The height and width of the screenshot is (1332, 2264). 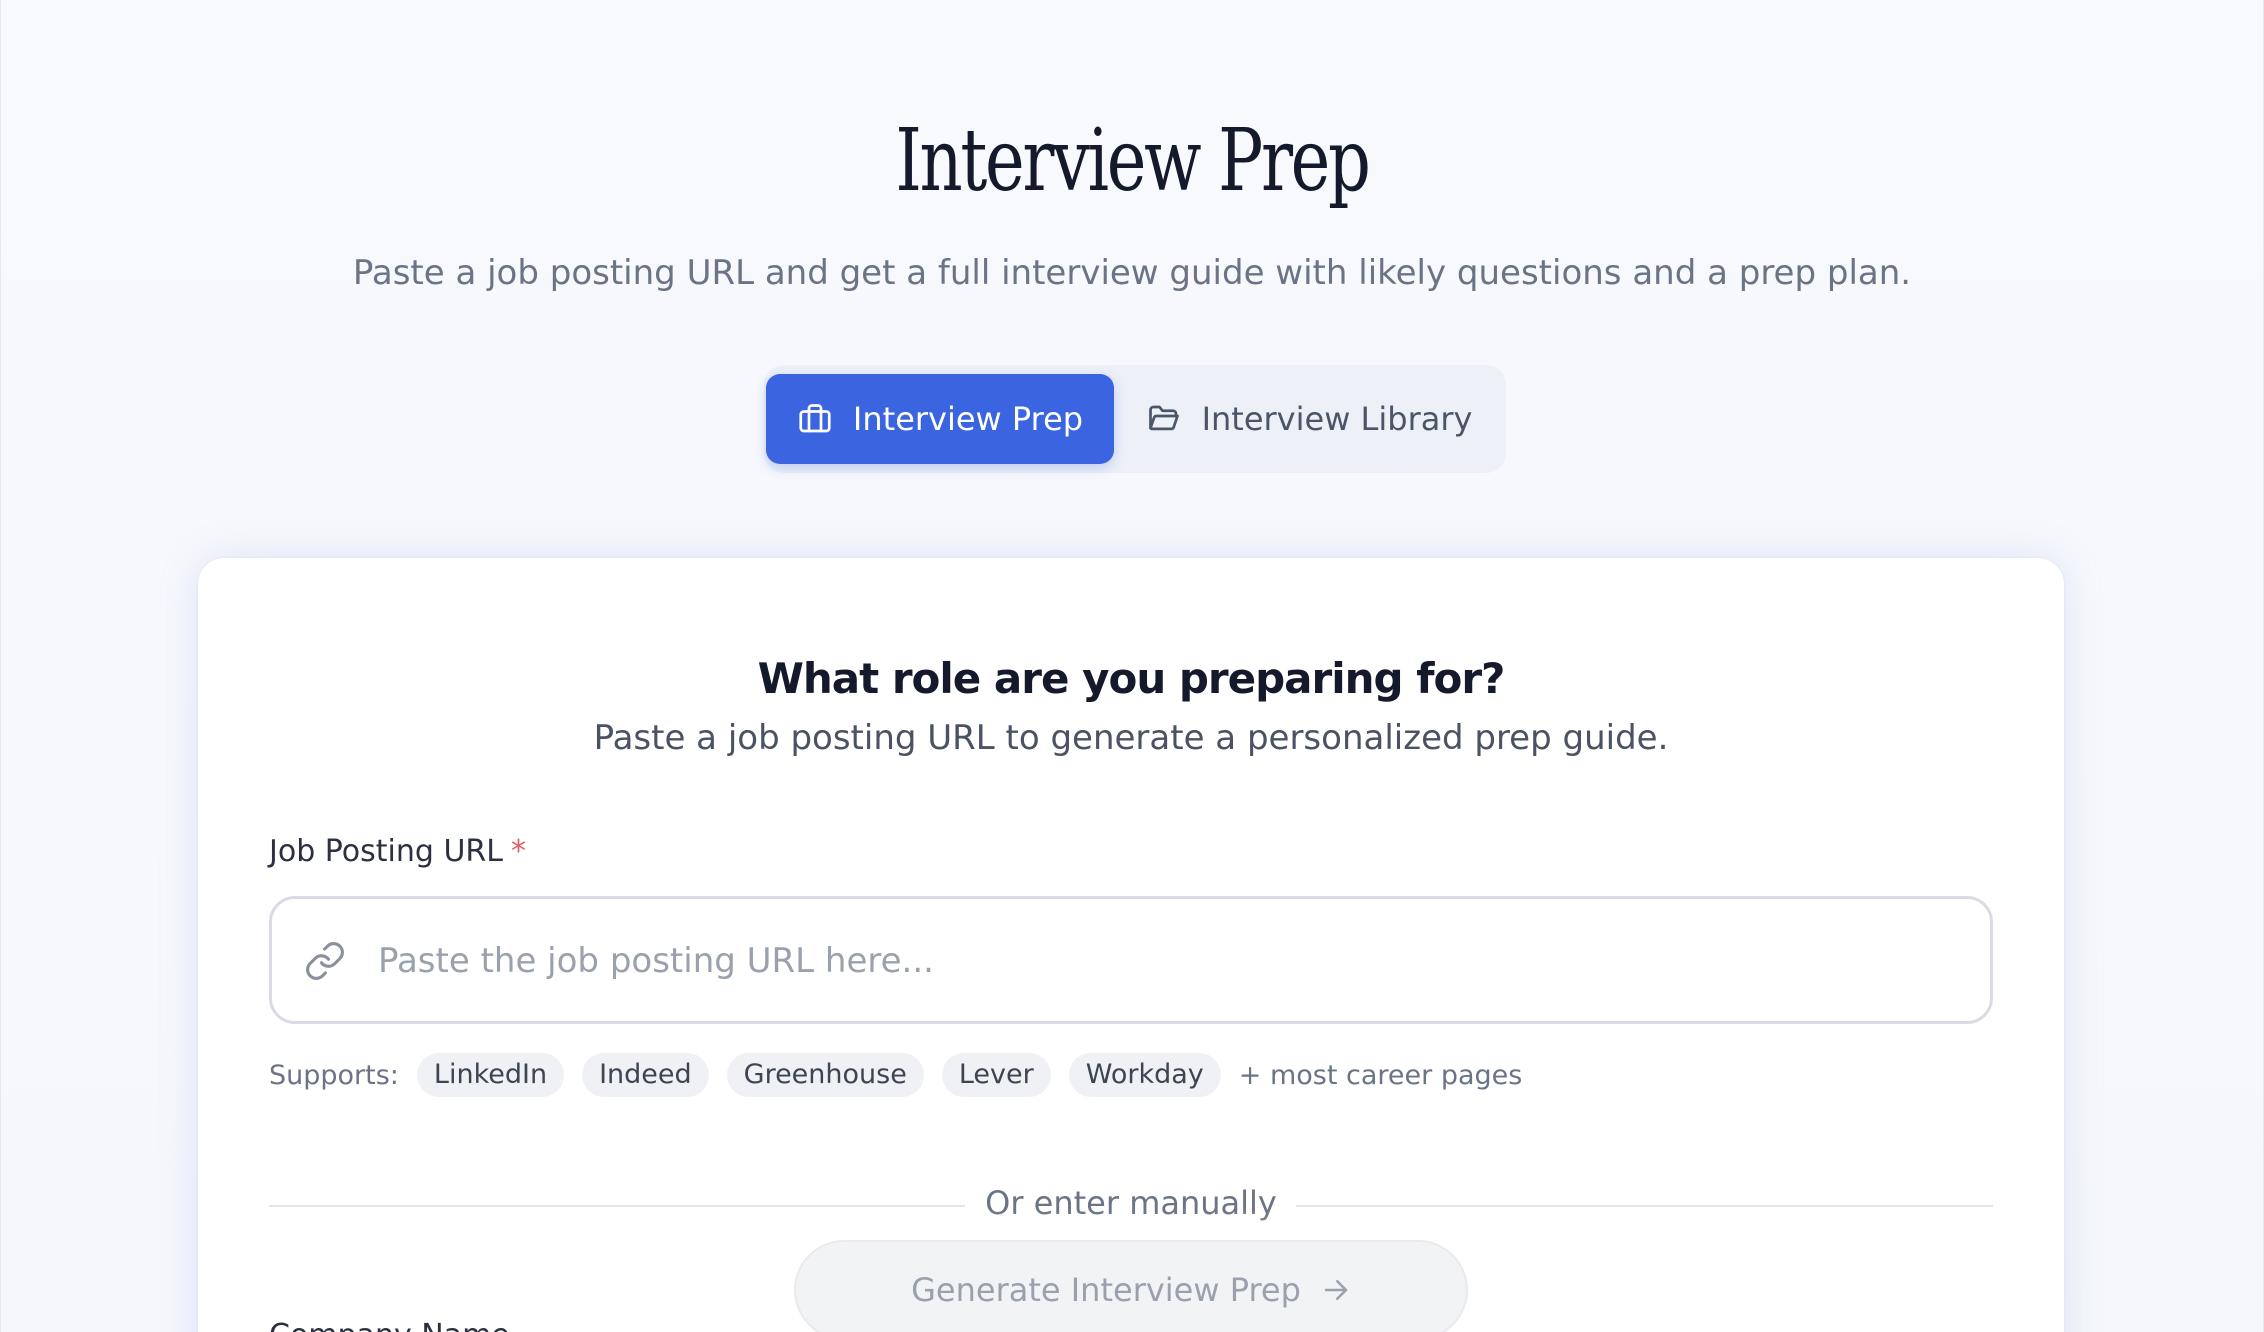 I want to click on job-url-input, so click(x=1168, y=961).